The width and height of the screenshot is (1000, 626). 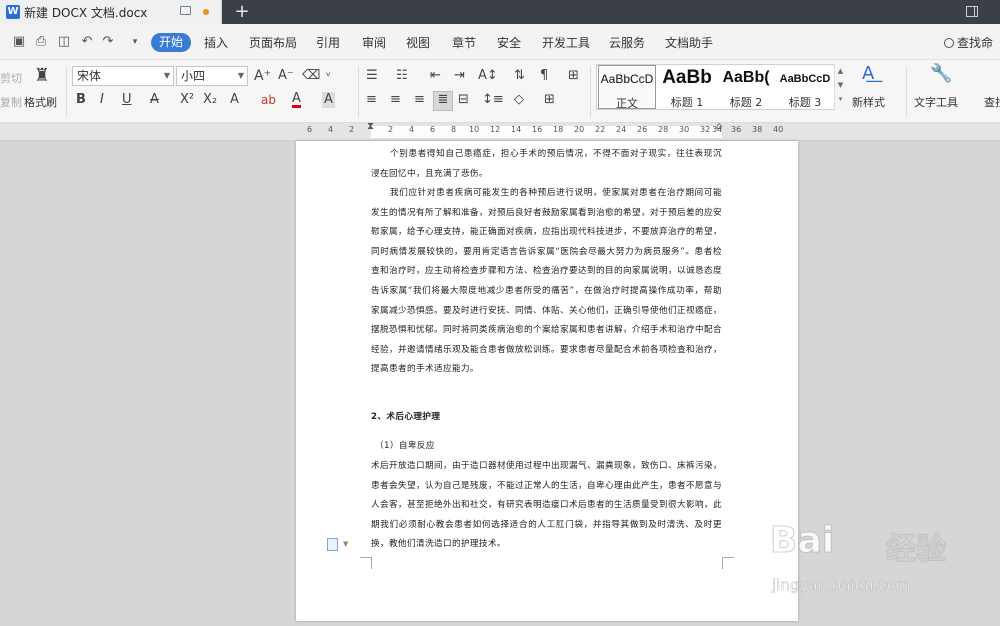 I want to click on borders-icon: ⊞, so click(x=549, y=100).